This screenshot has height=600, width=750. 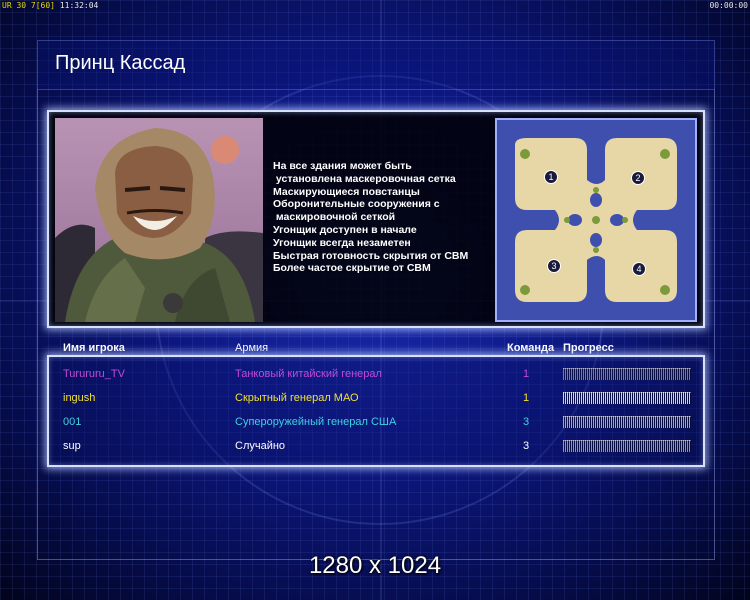 I want to click on description-line: маскировочной сеткой, so click(x=334, y=217).